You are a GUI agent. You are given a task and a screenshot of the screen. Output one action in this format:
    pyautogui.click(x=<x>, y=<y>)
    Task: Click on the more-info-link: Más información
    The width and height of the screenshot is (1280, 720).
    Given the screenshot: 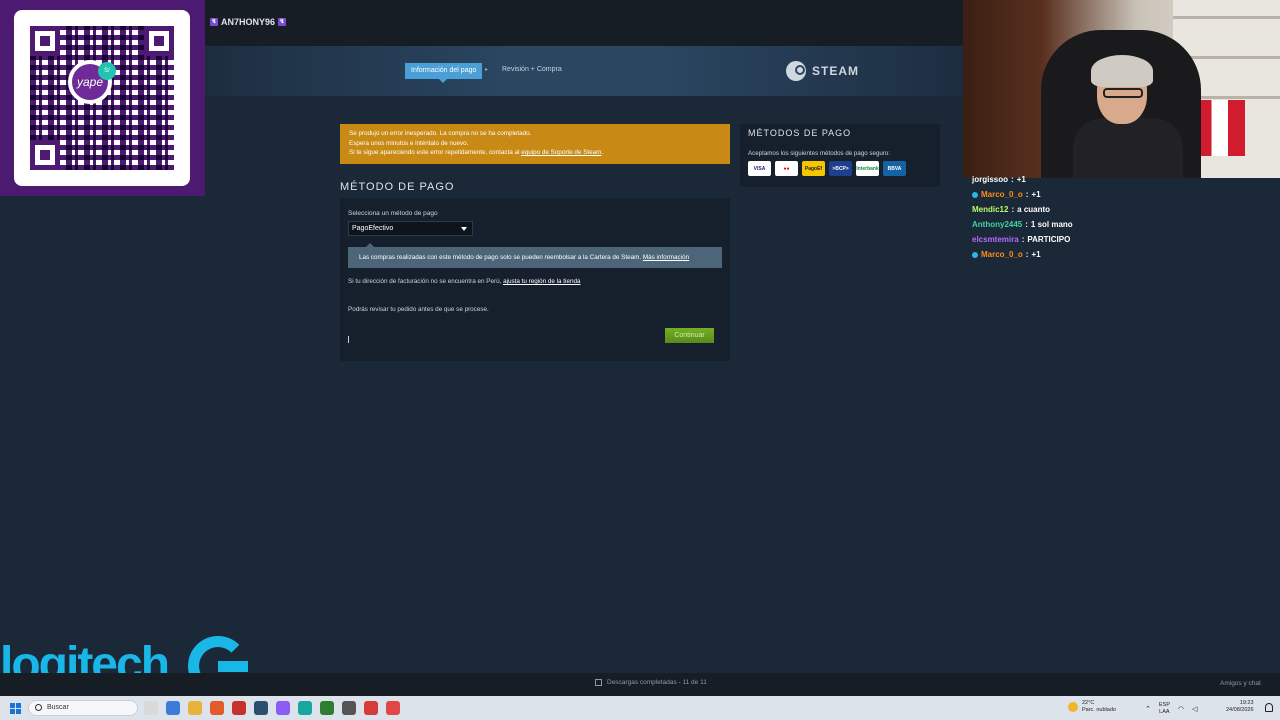 What is the action you would take?
    pyautogui.click(x=666, y=257)
    